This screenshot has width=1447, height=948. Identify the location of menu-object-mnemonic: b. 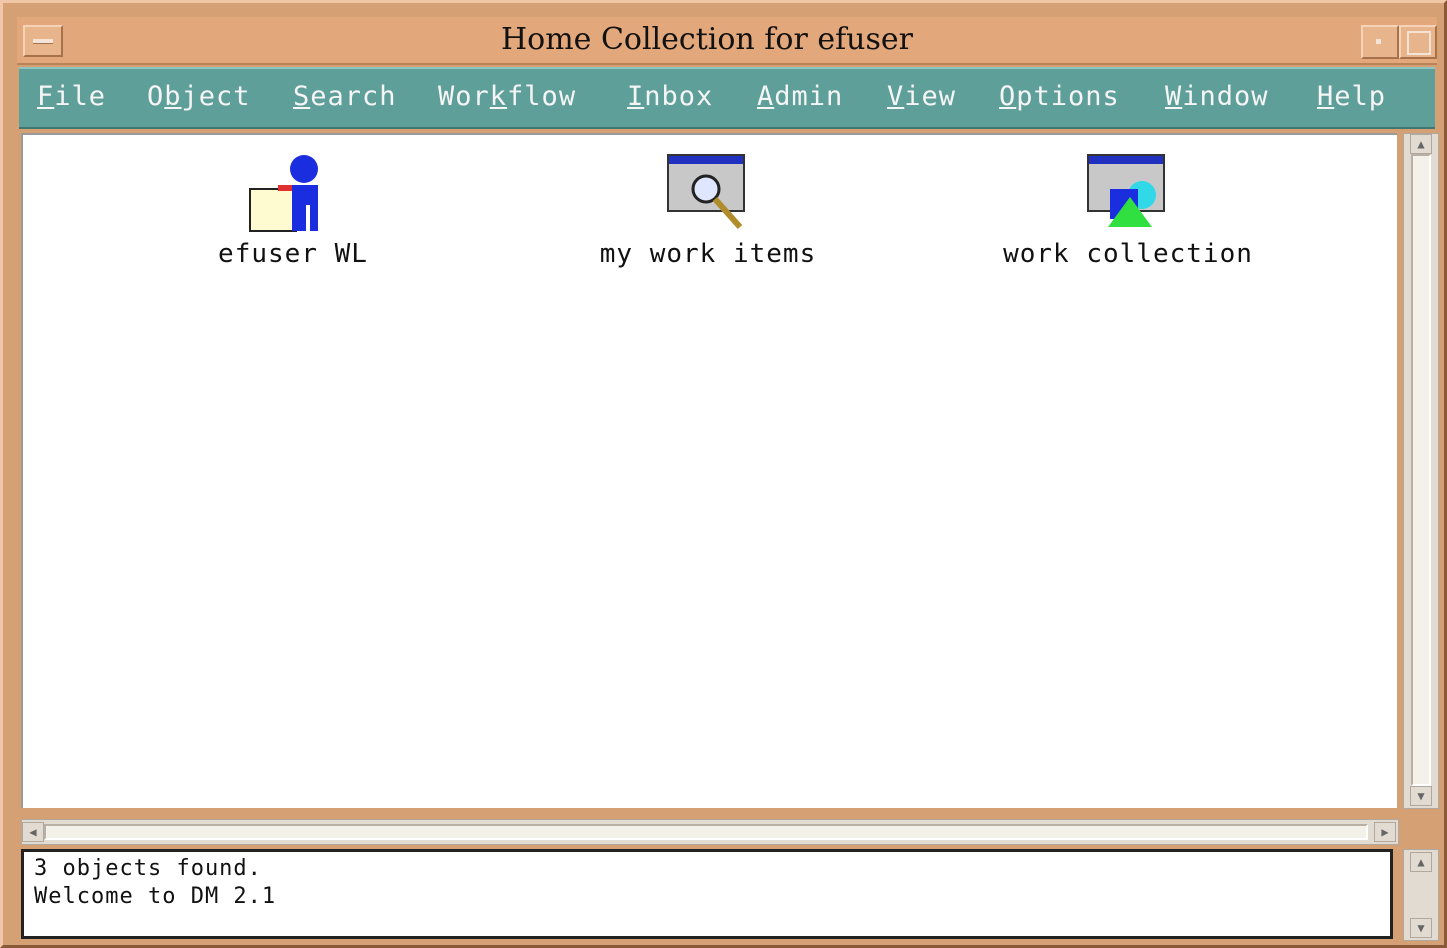
(173, 96).